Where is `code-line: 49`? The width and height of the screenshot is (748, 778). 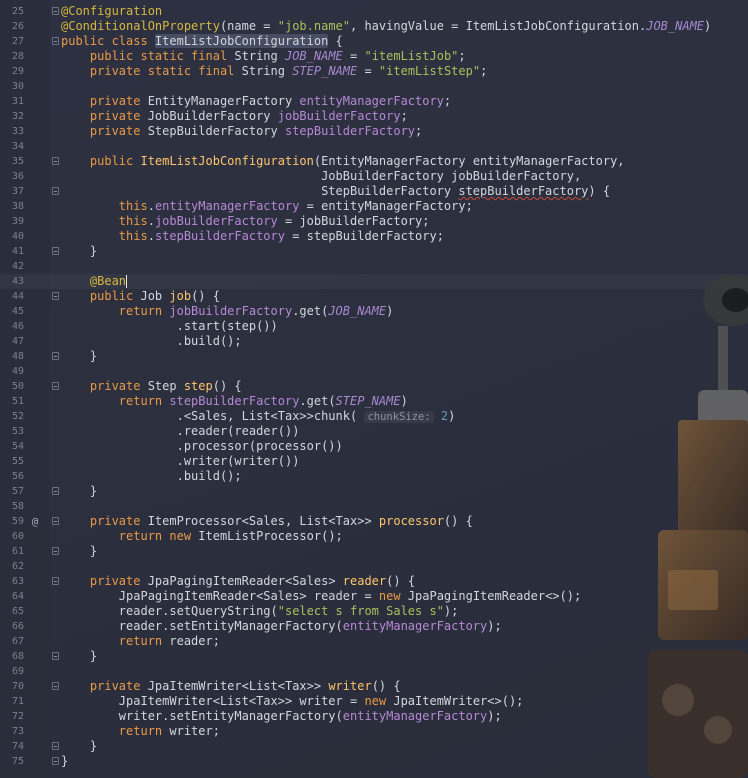
code-line: 49 is located at coordinates (374, 371).